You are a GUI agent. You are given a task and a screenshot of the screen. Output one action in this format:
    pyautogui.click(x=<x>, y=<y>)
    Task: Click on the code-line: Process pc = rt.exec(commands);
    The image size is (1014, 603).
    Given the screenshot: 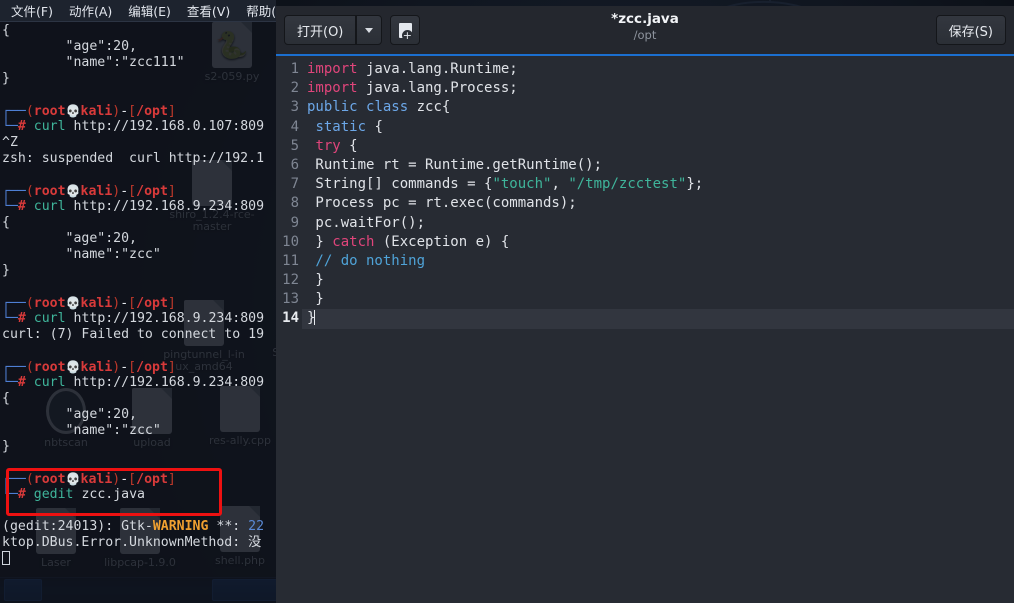 What is the action you would take?
    pyautogui.click(x=658, y=203)
    